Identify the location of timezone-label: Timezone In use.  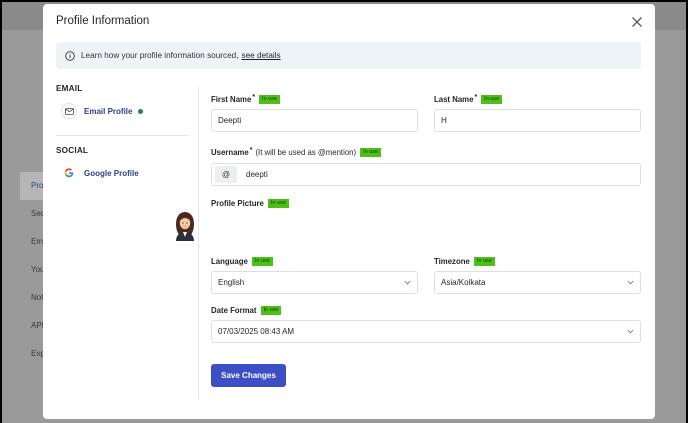
(464, 261).